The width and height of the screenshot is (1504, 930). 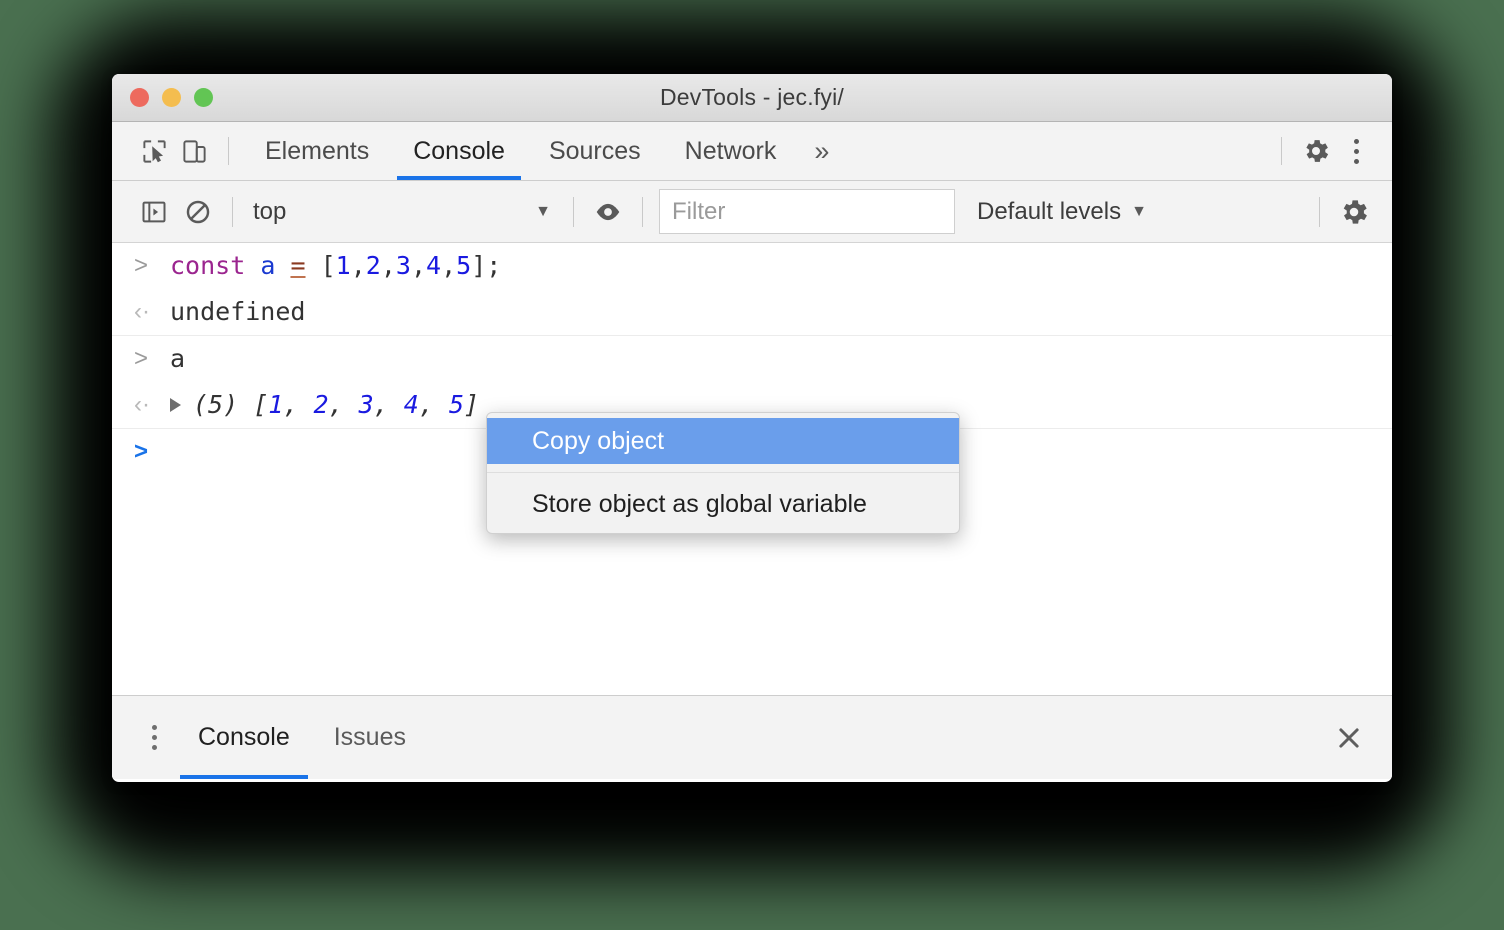 What do you see at coordinates (752, 266) in the screenshot?
I see `console-input-message: > const a = [1,2,3,4,5];` at bounding box center [752, 266].